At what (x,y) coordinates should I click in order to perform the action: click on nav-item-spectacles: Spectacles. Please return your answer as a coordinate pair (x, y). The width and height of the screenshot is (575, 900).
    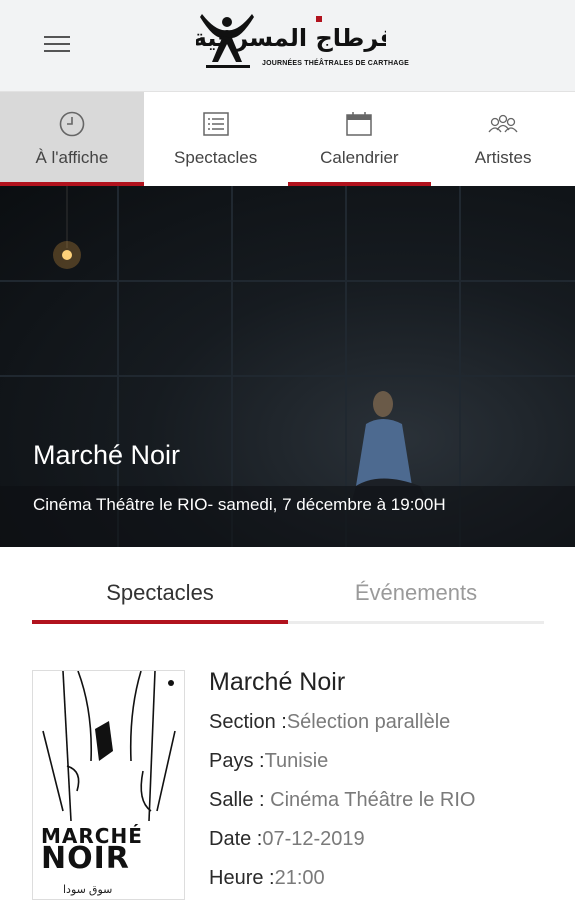
    Looking at the image, I should click on (216, 139).